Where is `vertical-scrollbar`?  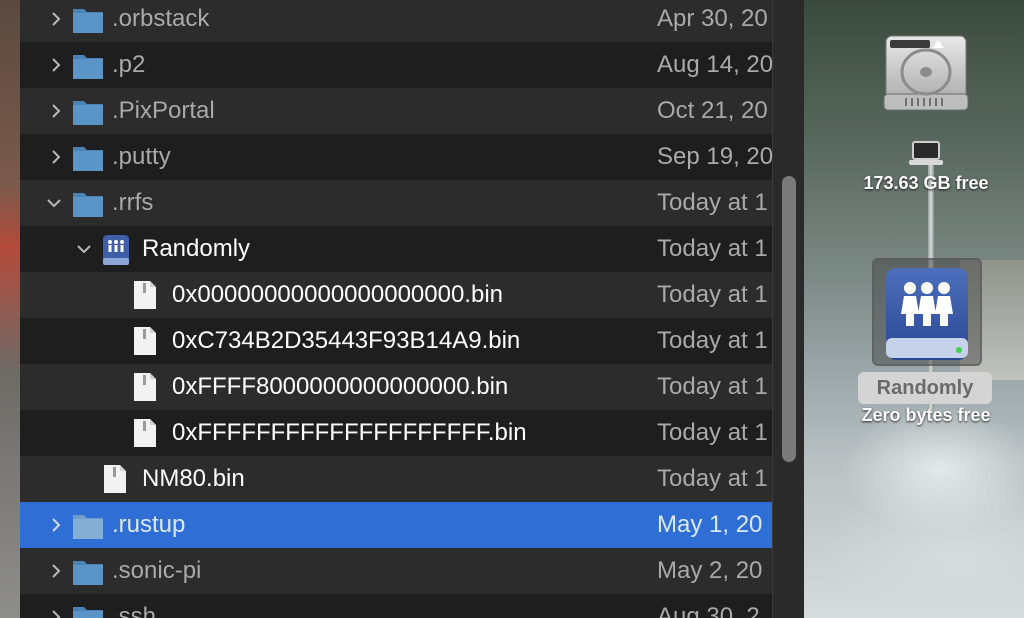 vertical-scrollbar is located at coordinates (788, 309).